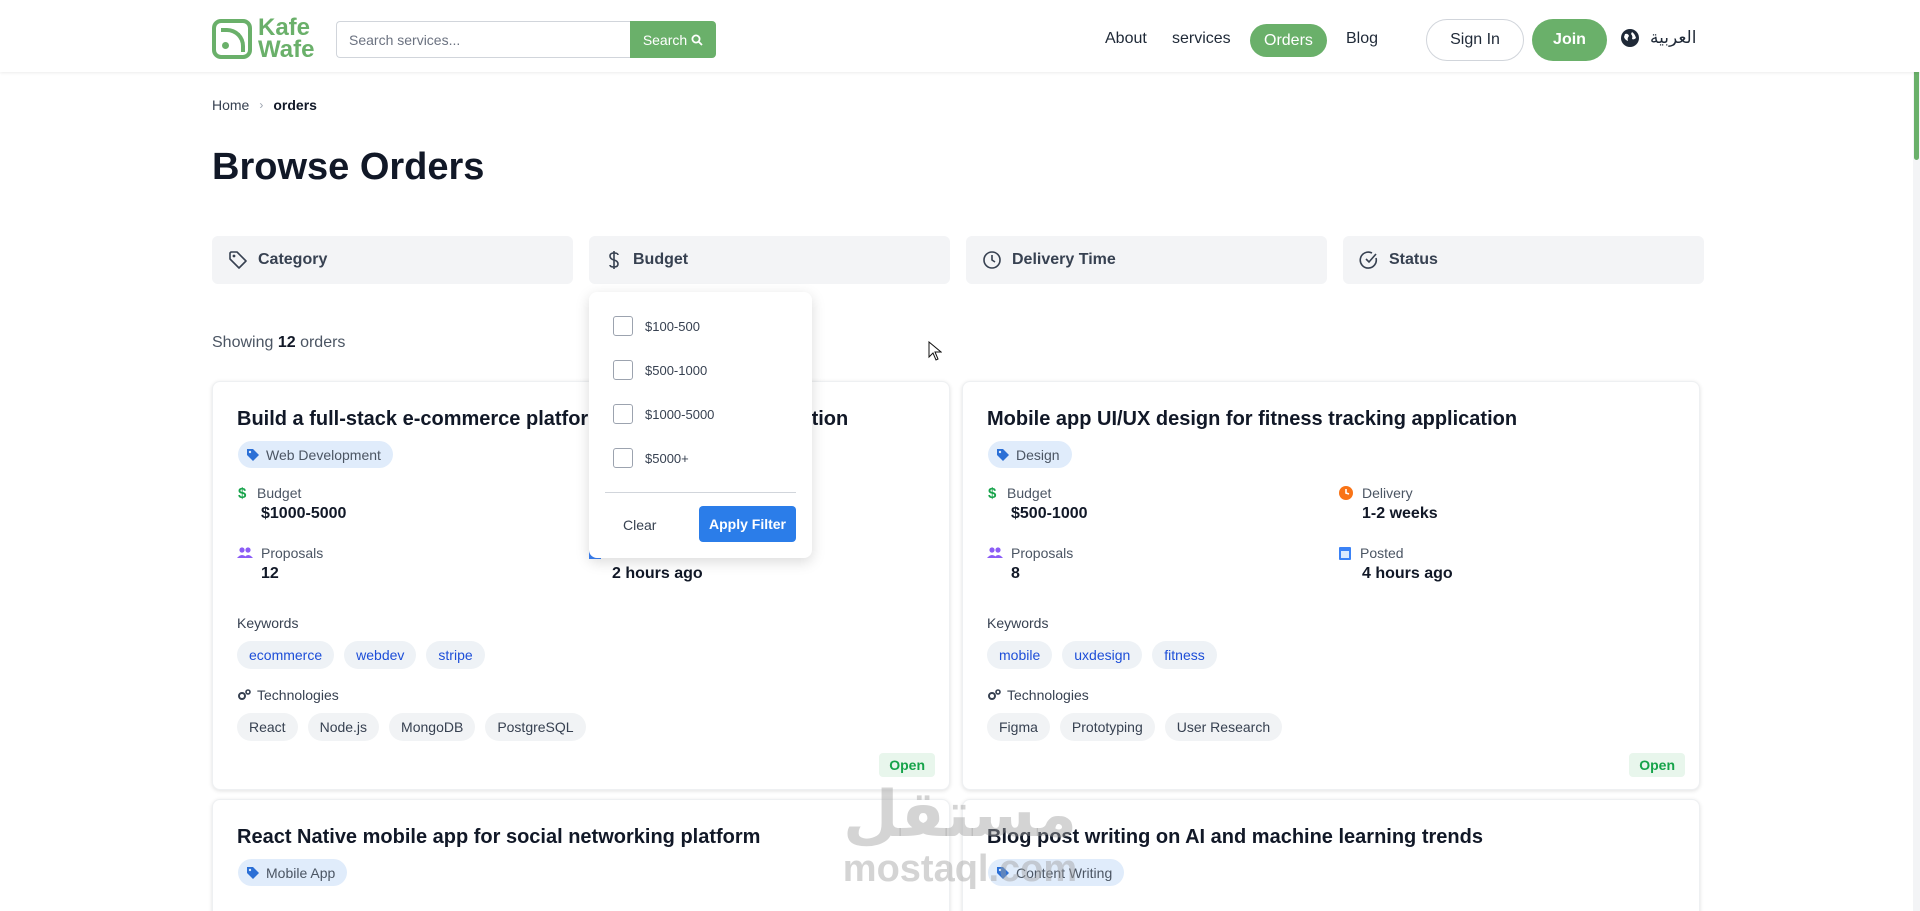  Describe the element at coordinates (455, 655) in the screenshot. I see `keyword-chip: stripe` at that location.